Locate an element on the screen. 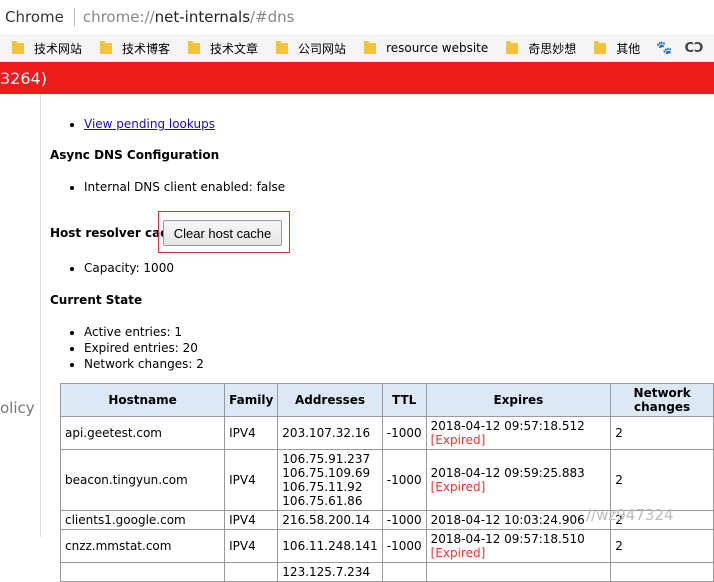  column-header: Network changes is located at coordinates (662, 400).